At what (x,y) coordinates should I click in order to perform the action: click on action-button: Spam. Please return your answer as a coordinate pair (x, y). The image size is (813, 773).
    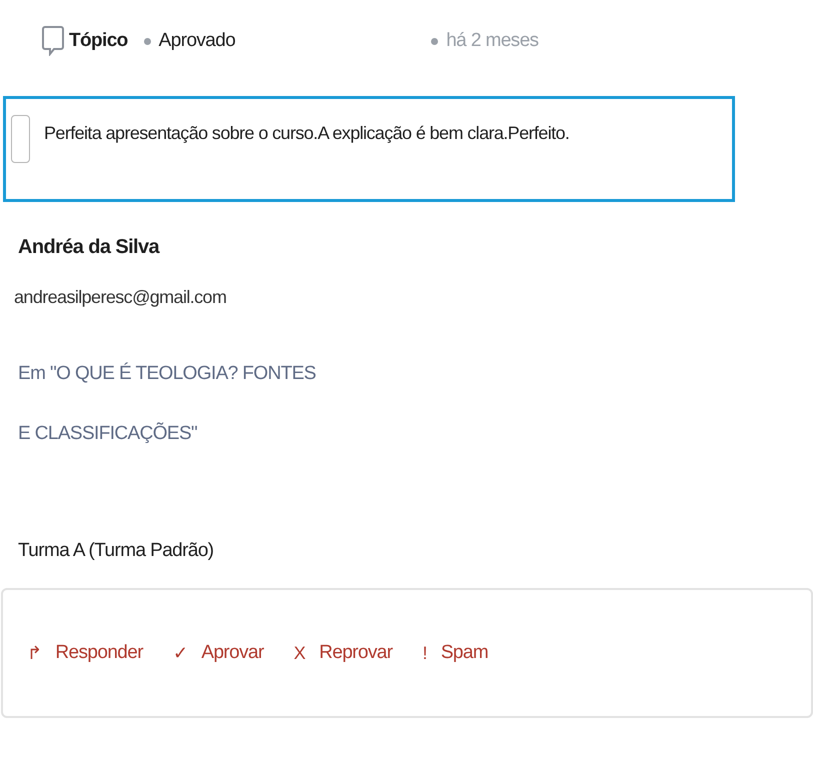
    Looking at the image, I should click on (464, 653).